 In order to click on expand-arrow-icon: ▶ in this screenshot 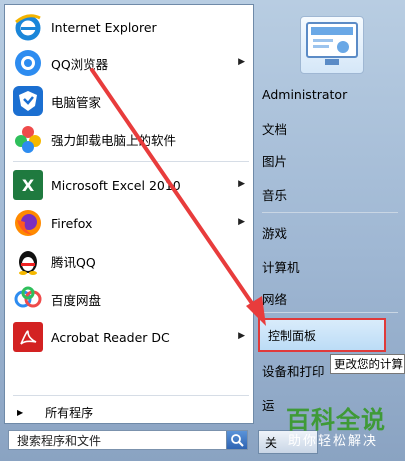, I will do `click(20, 412)`.